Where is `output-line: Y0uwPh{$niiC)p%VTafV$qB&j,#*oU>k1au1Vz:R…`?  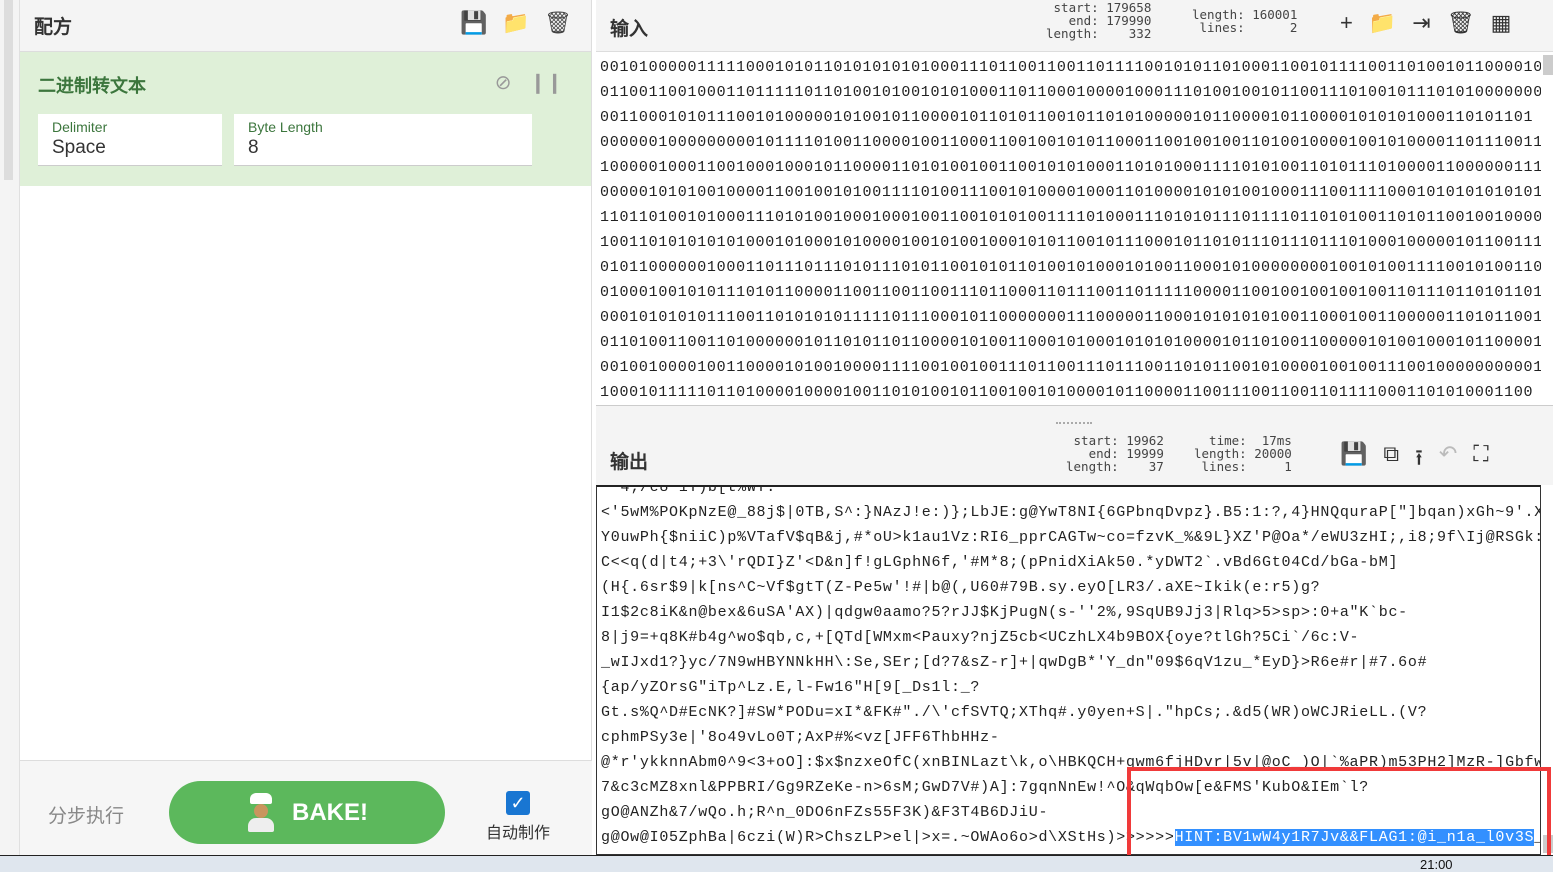 output-line: Y0uwPh{$niiC)p%VTafV$qB&j,#*oU>k1au1Vz:R… is located at coordinates (1071, 537).